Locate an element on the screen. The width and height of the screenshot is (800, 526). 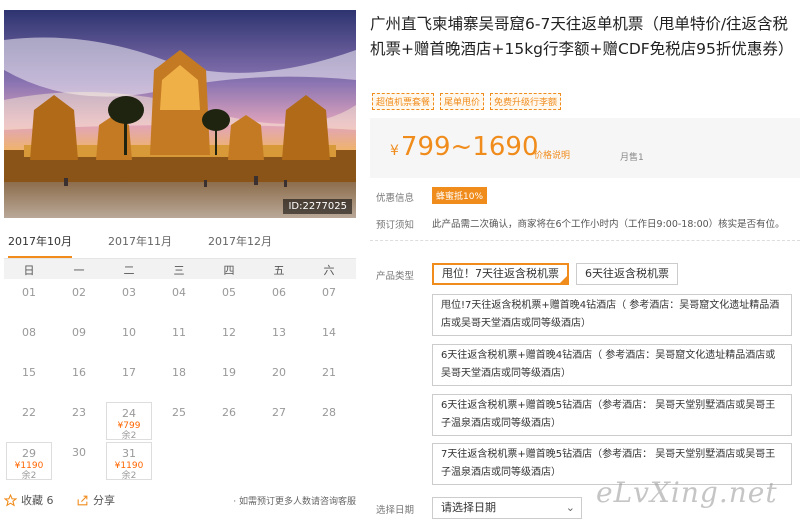
calendar-day-number: 07 is located at coordinates (329, 292).